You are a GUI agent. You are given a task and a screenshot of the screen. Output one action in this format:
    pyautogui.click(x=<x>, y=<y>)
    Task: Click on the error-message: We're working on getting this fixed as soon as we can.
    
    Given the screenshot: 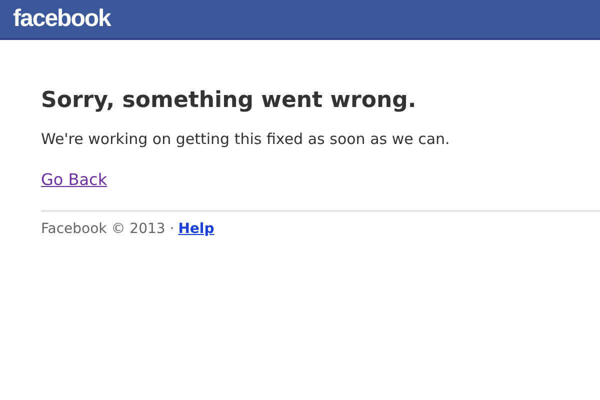 What is the action you would take?
    pyautogui.click(x=246, y=139)
    